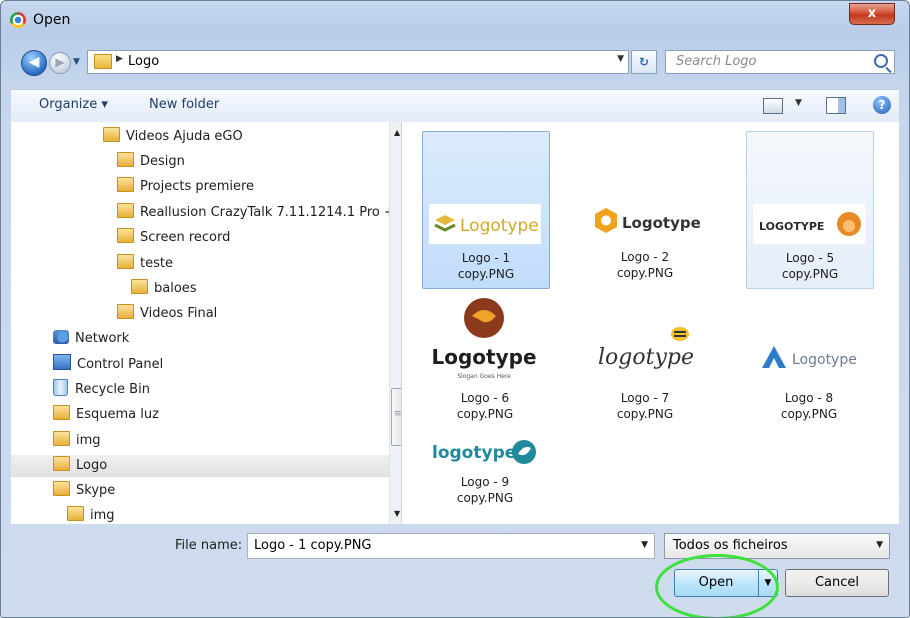 This screenshot has width=910, height=618. Describe the element at coordinates (791, 226) in the screenshot. I see `logo-5-wordmark: LOGOTYPE` at that location.